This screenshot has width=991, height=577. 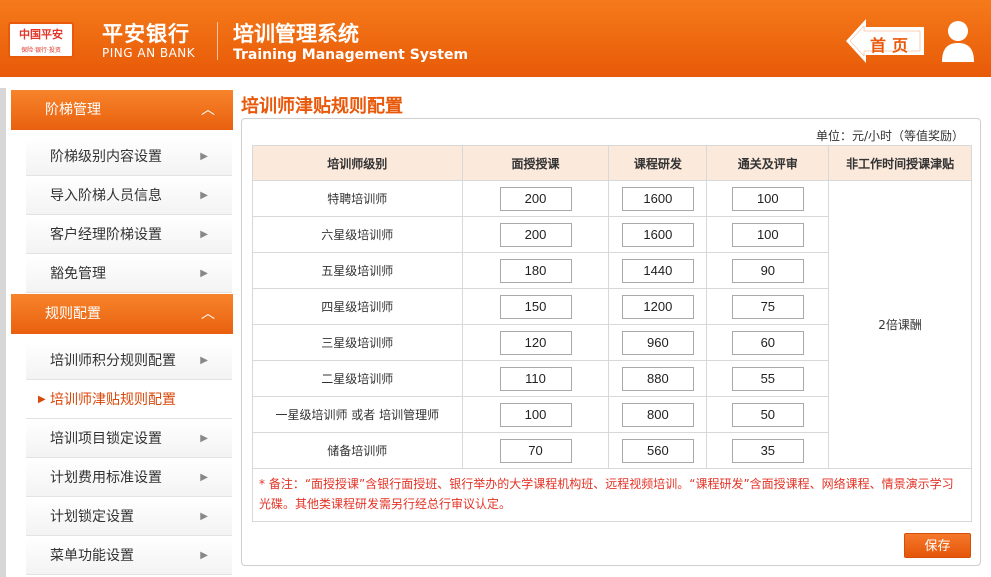 I want to click on pingan-logo: 中国平安 保险·银行·投资, so click(x=41, y=40).